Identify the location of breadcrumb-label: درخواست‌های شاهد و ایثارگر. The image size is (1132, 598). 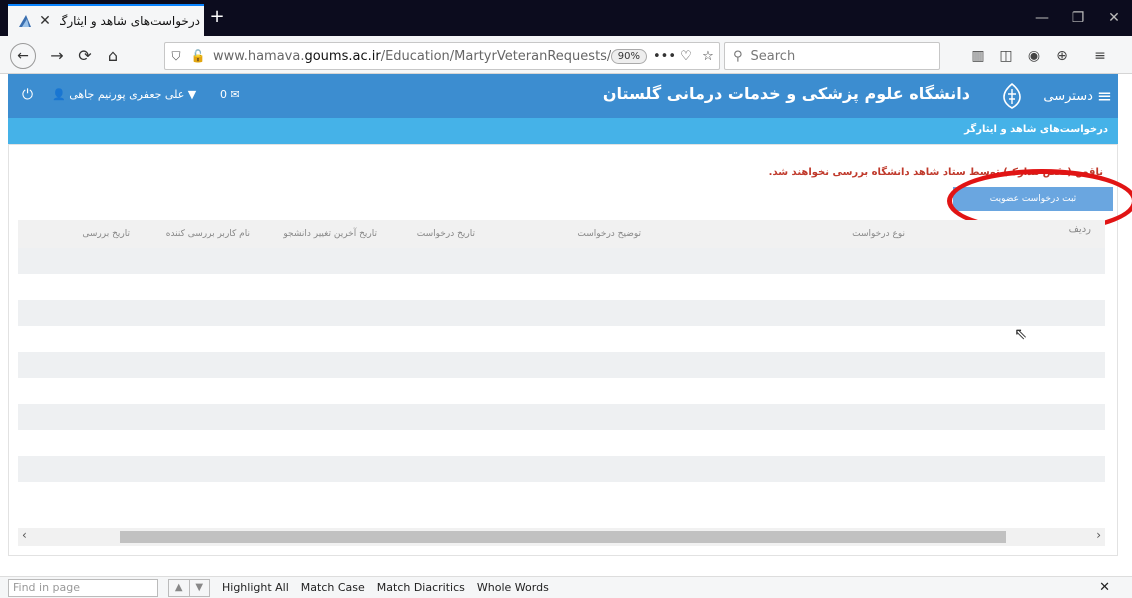
(1036, 129).